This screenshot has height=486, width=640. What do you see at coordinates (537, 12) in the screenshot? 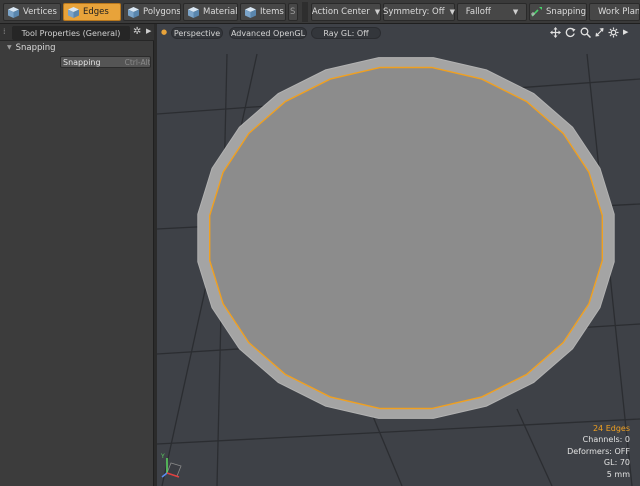
I see `snap-magnet-icon` at bounding box center [537, 12].